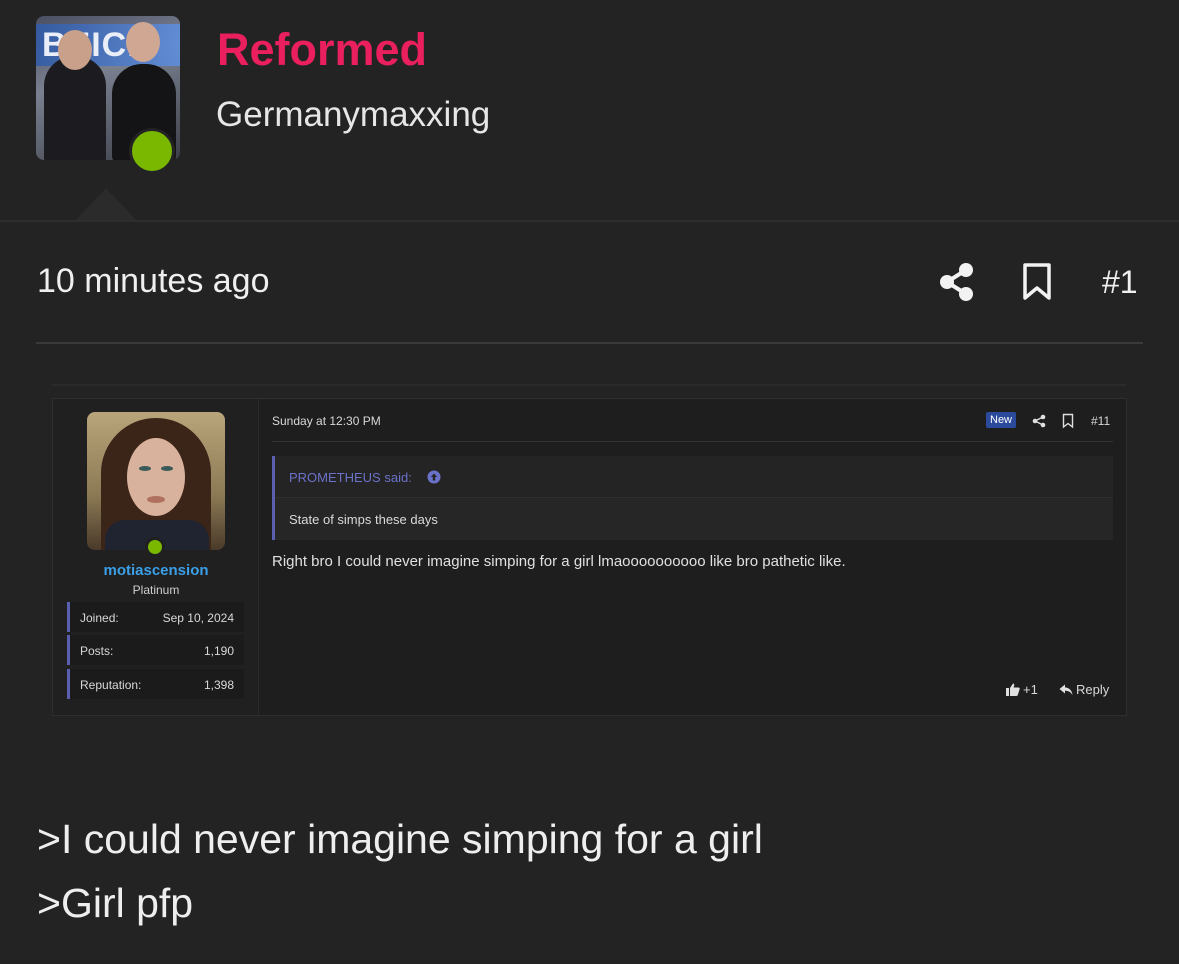 Image resolution: width=1179 pixels, height=964 pixels. Describe the element at coordinates (1068, 421) in the screenshot. I see `embed-bookmark-icon` at that location.